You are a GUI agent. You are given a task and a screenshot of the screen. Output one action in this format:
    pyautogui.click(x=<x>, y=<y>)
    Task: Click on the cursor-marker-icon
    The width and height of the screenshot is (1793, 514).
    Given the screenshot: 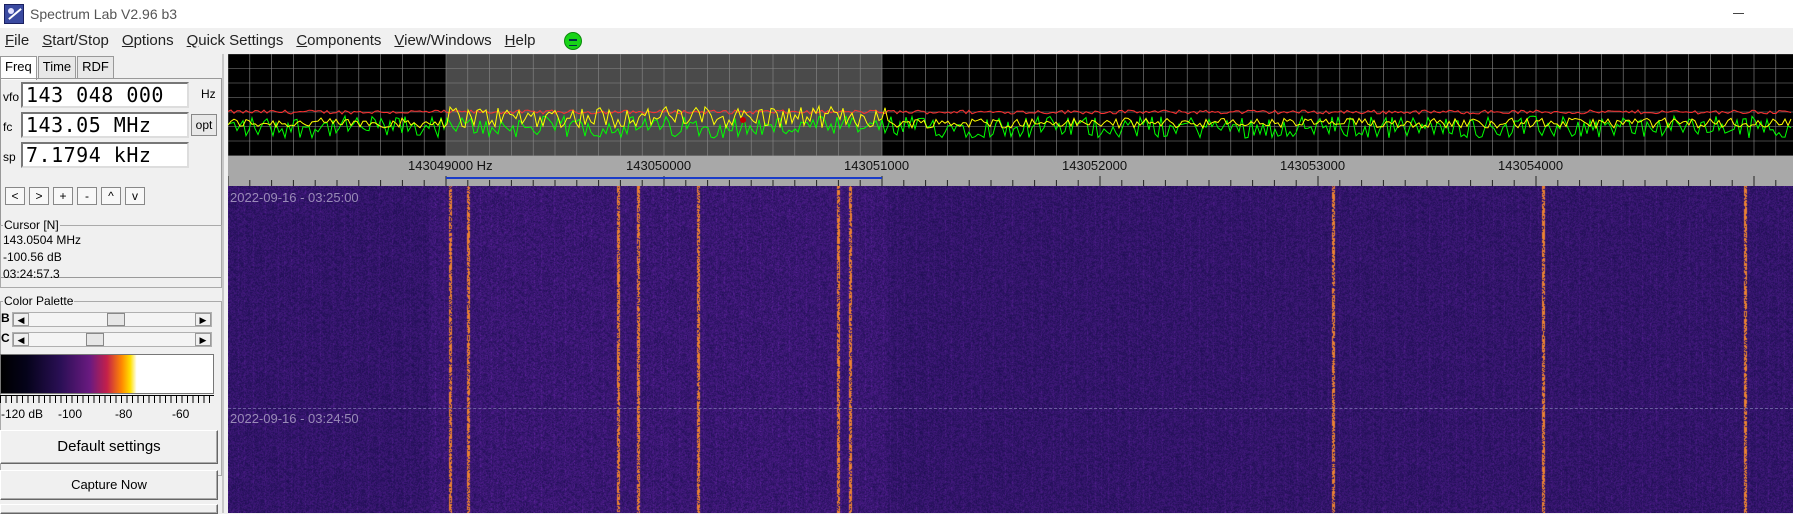 What is the action you would take?
    pyautogui.click(x=743, y=120)
    